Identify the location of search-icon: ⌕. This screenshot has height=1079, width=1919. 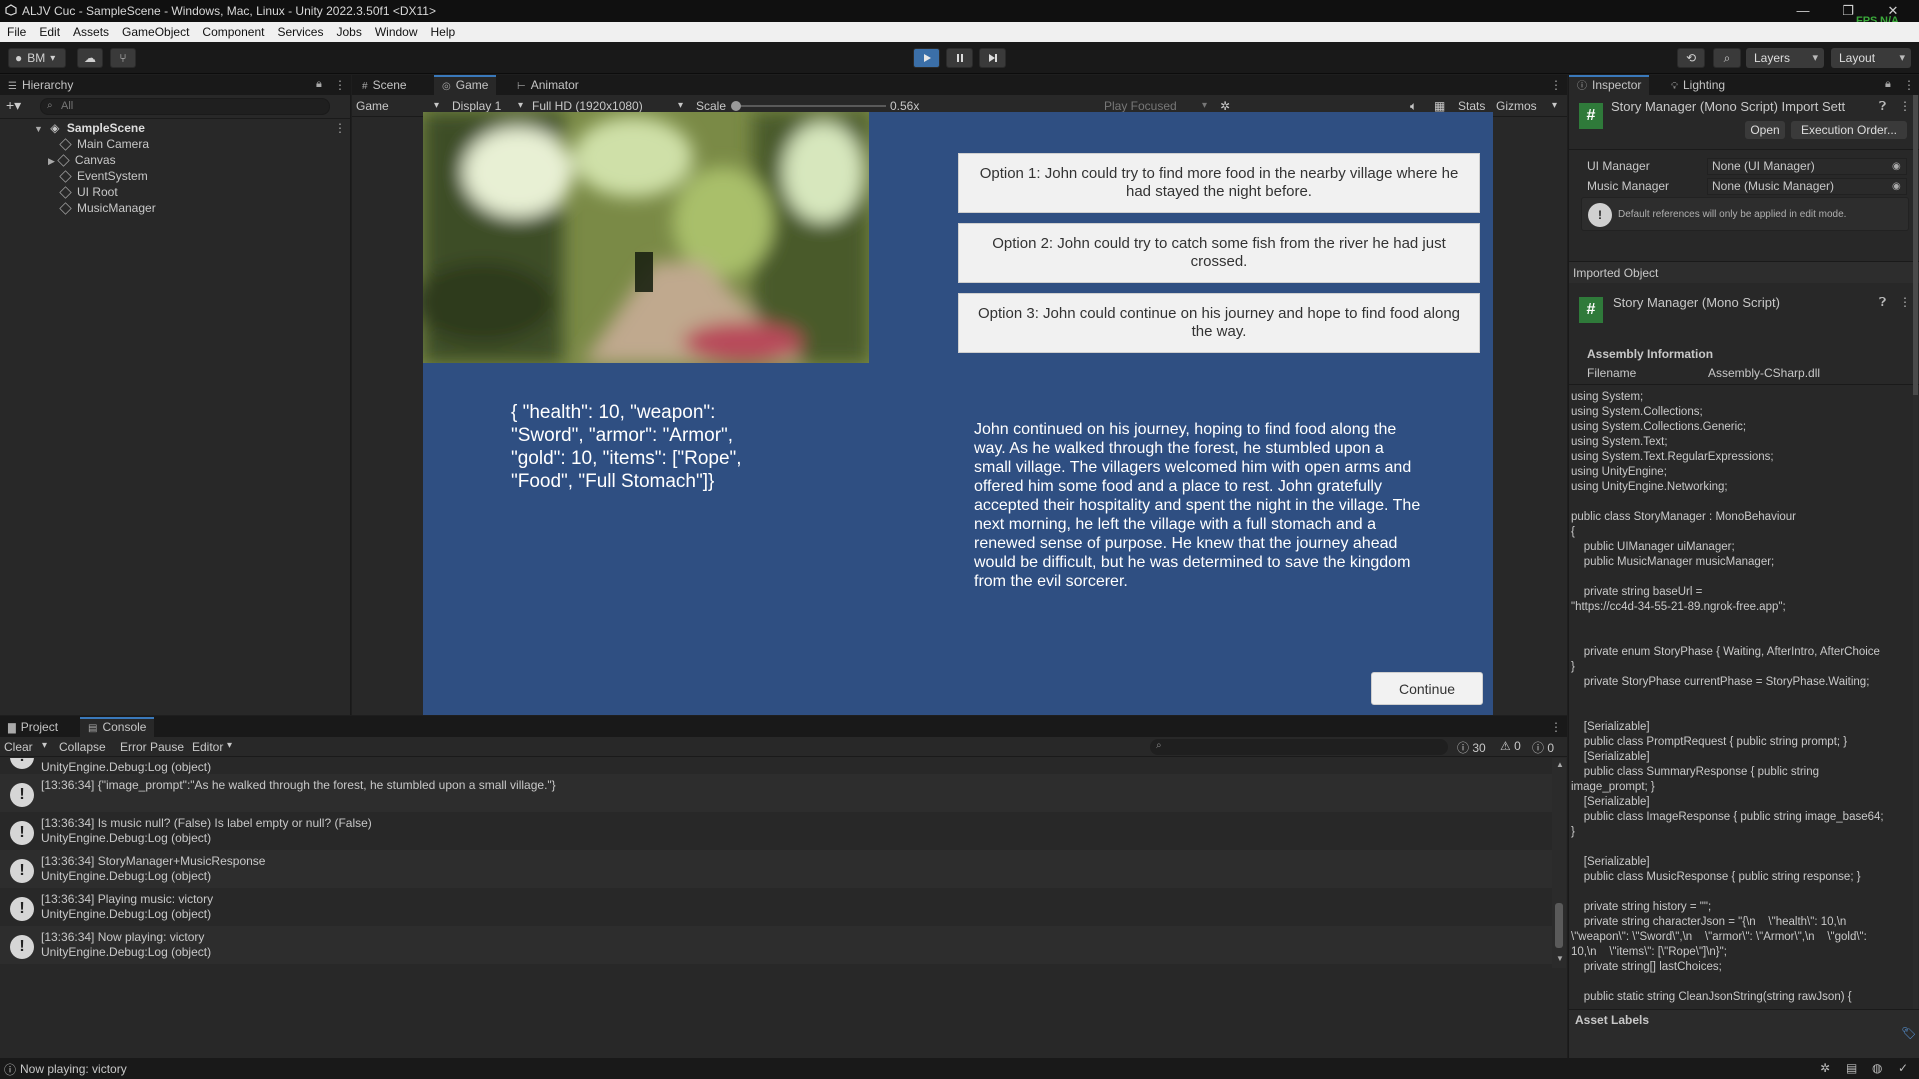
(1727, 58).